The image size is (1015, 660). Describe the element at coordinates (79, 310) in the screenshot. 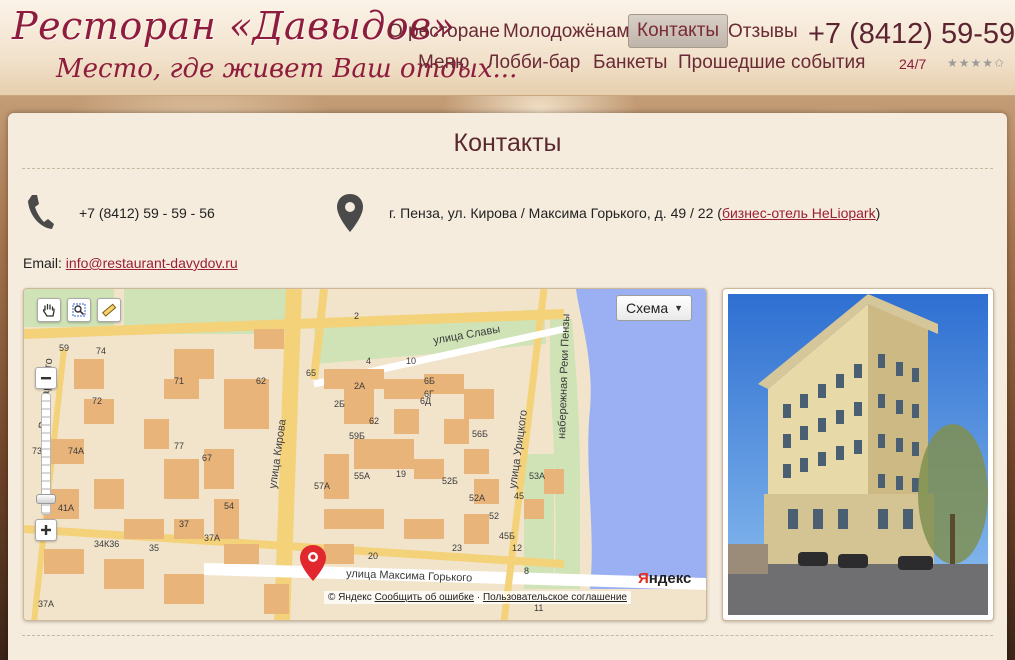

I see `magnifier-tool-icon` at that location.